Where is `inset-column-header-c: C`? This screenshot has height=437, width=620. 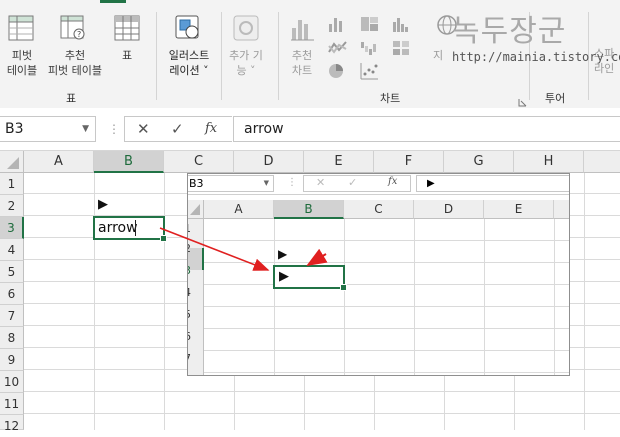
inset-column-header-c: C is located at coordinates (379, 209).